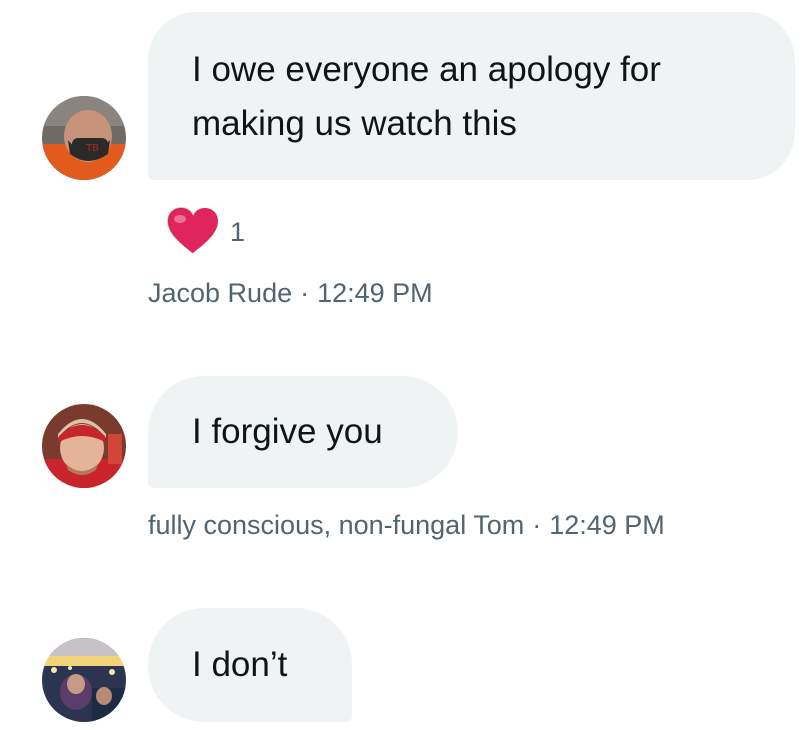 This screenshot has height=730, width=804. What do you see at coordinates (238, 232) in the screenshot?
I see `reaction-count: 1` at bounding box center [238, 232].